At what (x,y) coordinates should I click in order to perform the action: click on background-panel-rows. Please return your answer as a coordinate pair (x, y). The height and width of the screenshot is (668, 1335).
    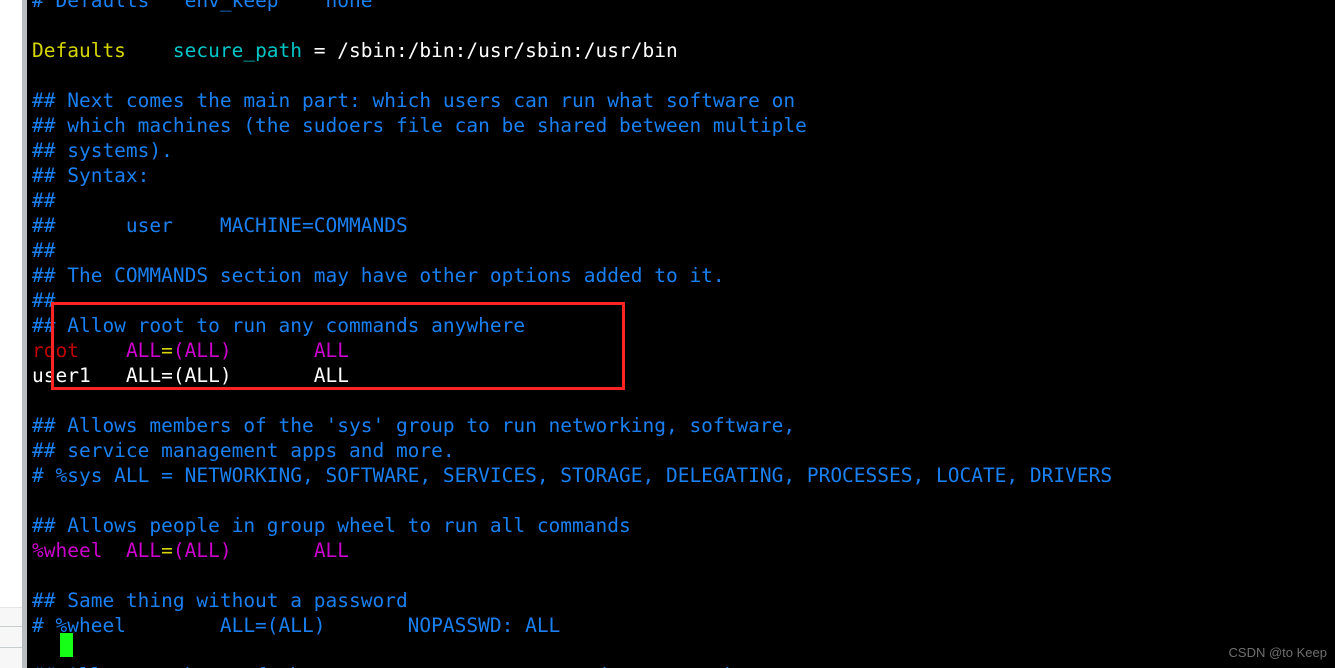
    Looking at the image, I should click on (11, 627).